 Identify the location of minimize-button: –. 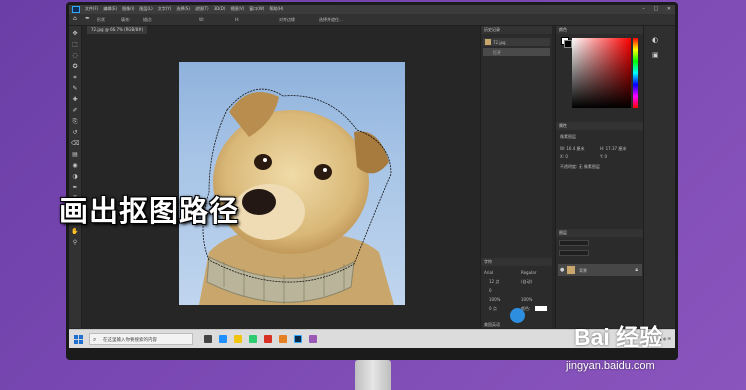
(643, 9).